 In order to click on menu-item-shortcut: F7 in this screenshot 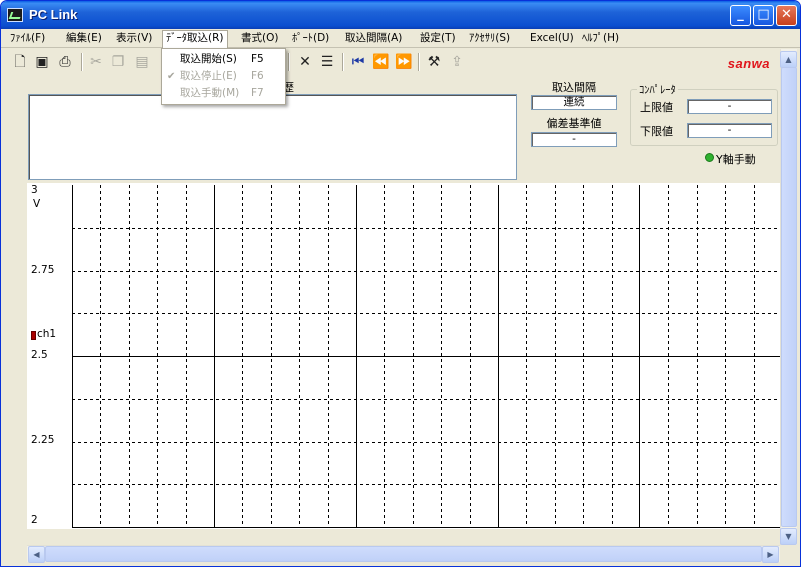, I will do `click(257, 93)`.